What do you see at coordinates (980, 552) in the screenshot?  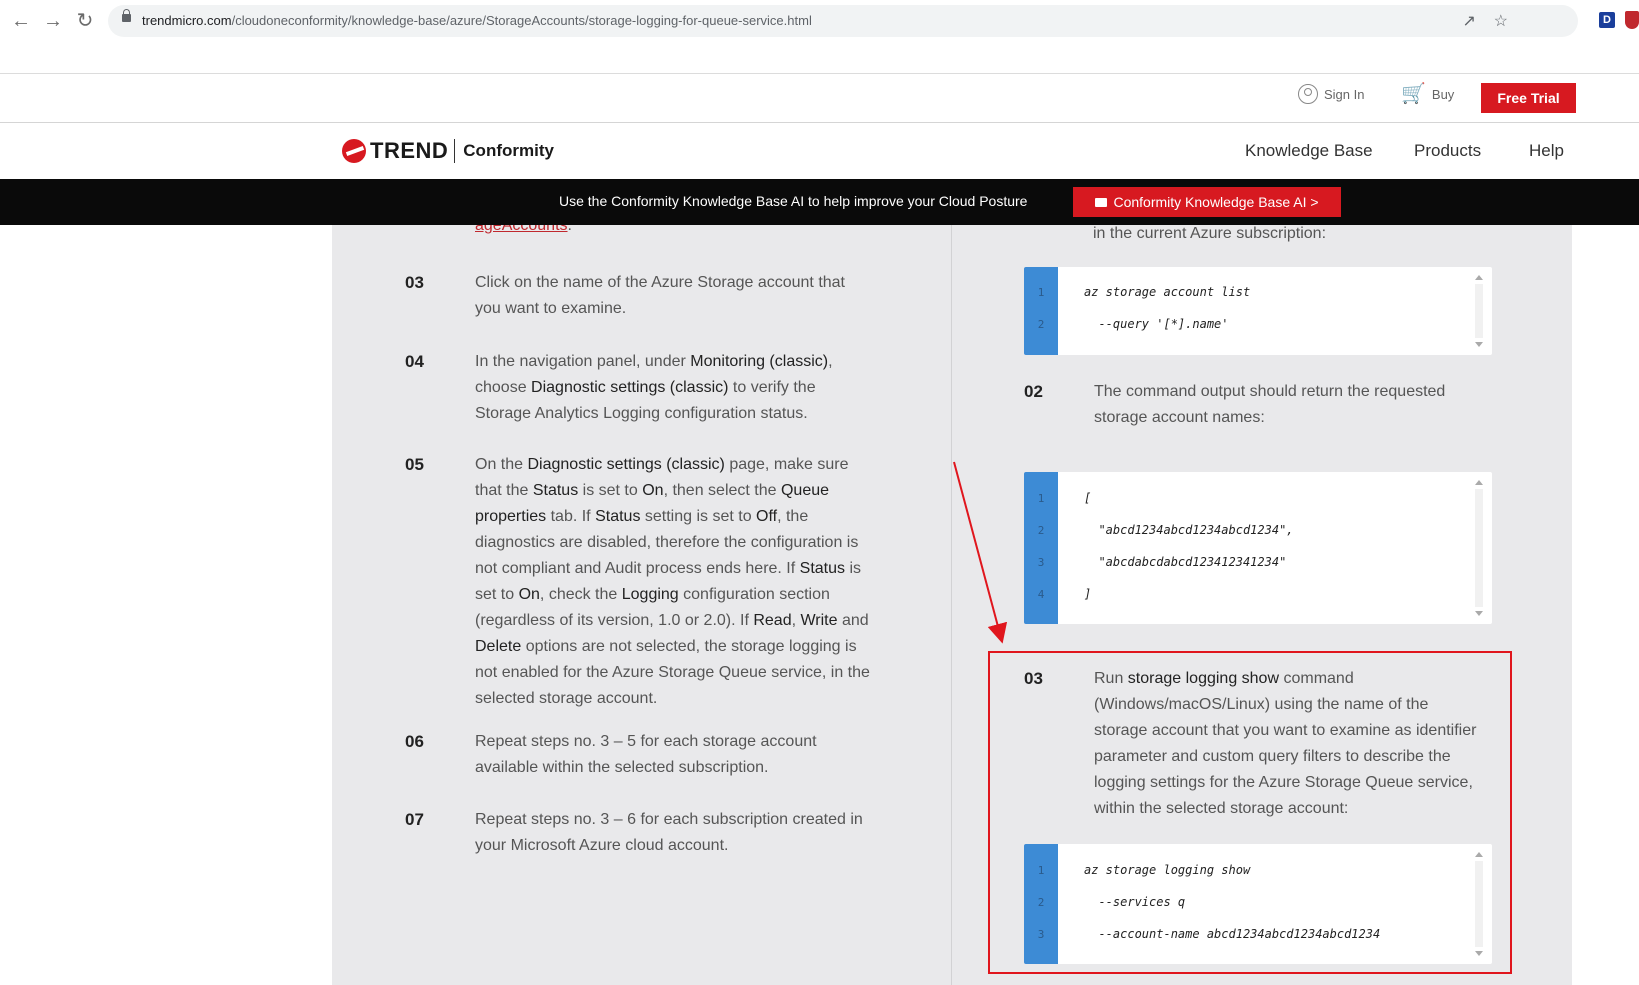 I see `annotation-arrow` at bounding box center [980, 552].